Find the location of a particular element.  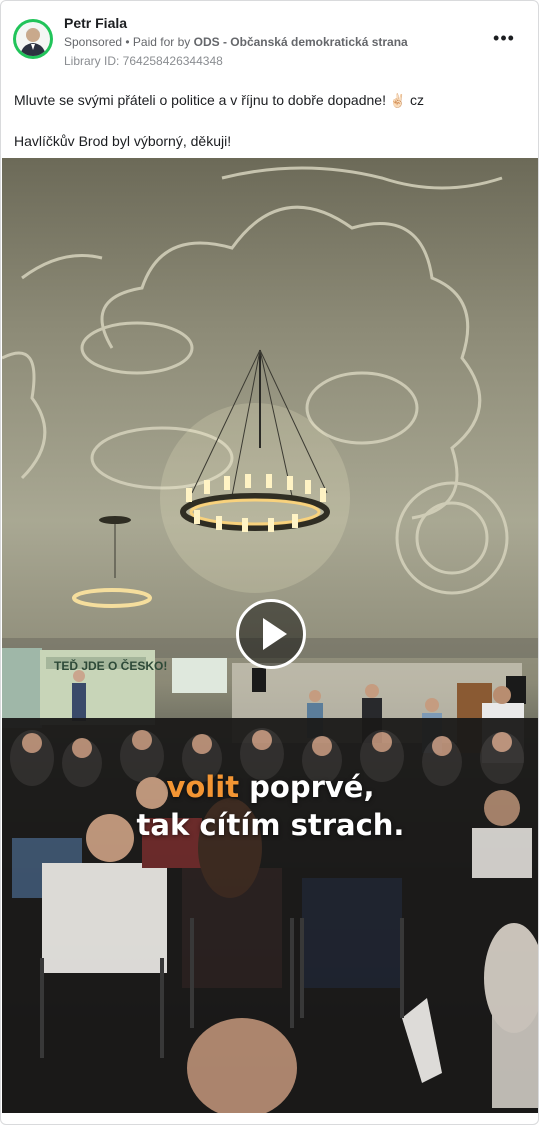

banner-text: TEĎ JDE O ČESKO! is located at coordinates (110, 665).